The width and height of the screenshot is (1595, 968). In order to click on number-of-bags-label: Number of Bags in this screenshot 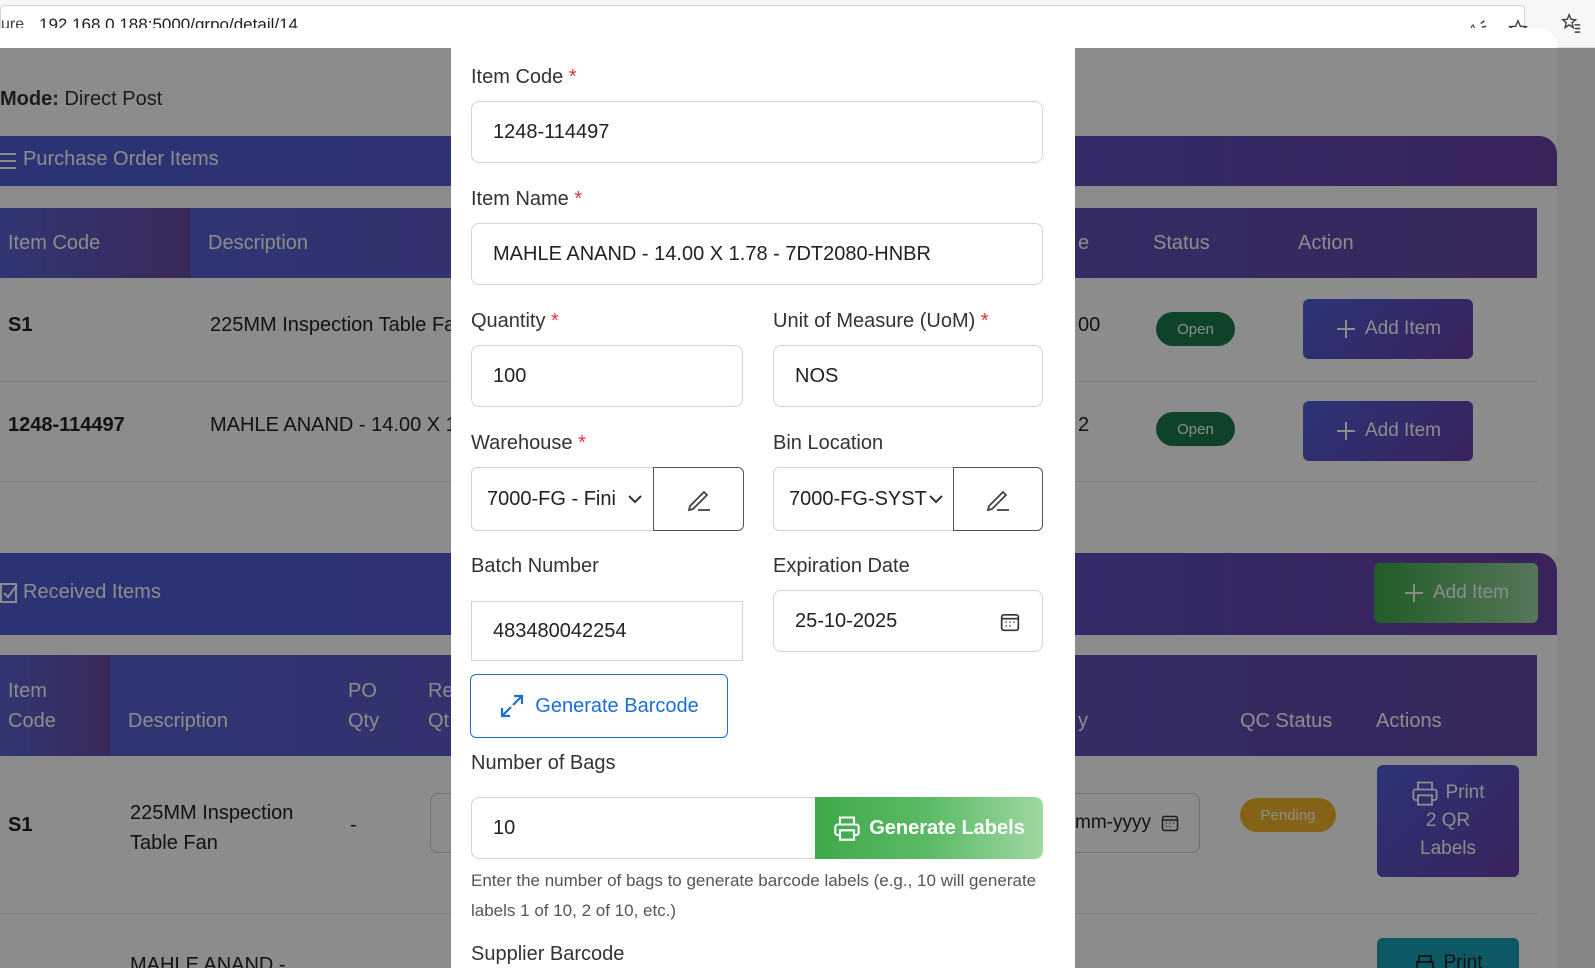, I will do `click(543, 763)`.